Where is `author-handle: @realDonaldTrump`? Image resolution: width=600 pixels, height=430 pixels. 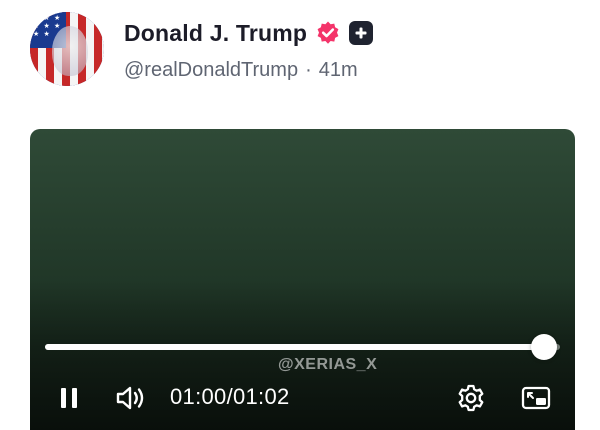
author-handle: @realDonaldTrump is located at coordinates (211, 70).